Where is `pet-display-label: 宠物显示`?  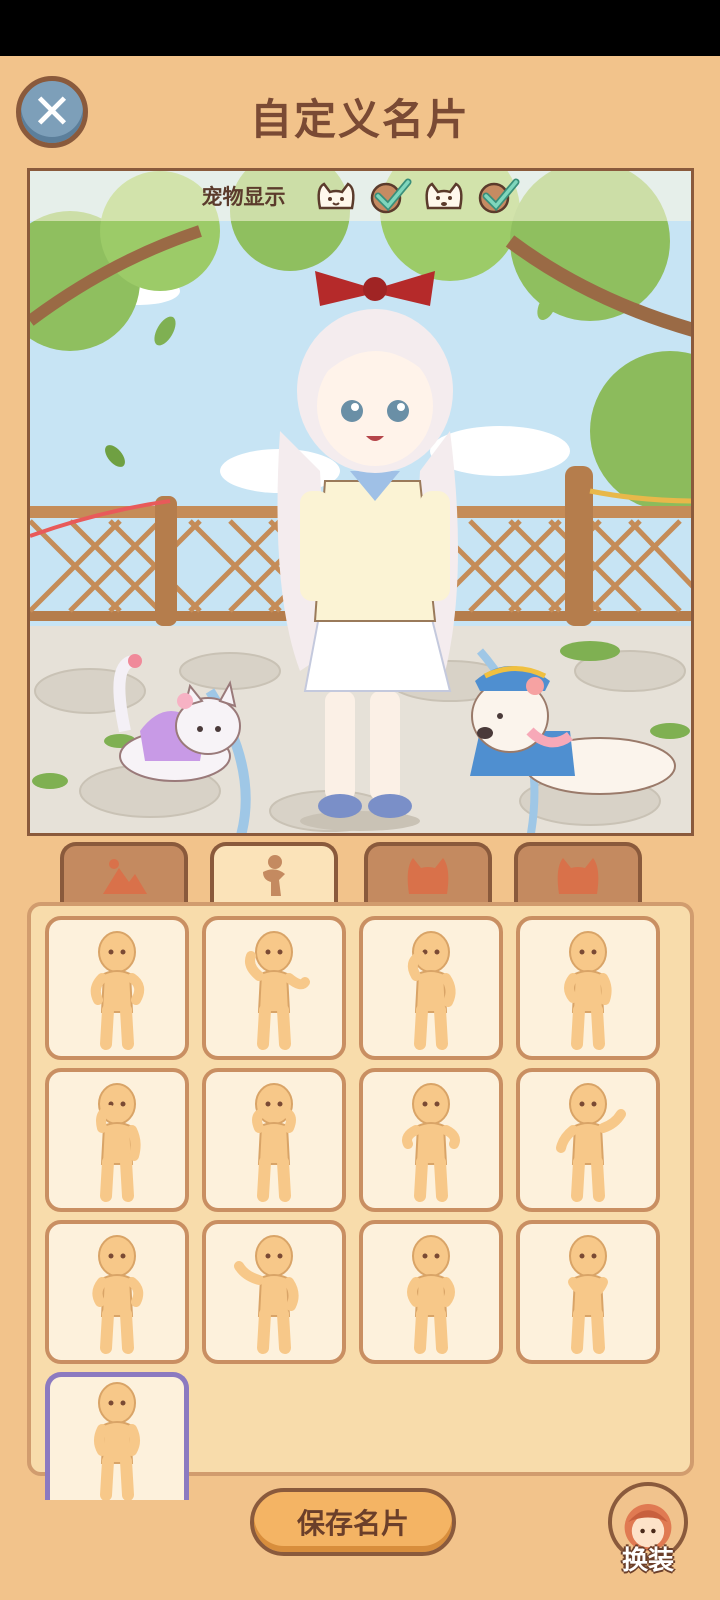
pet-display-label: 宠物显示 is located at coordinates (243, 197).